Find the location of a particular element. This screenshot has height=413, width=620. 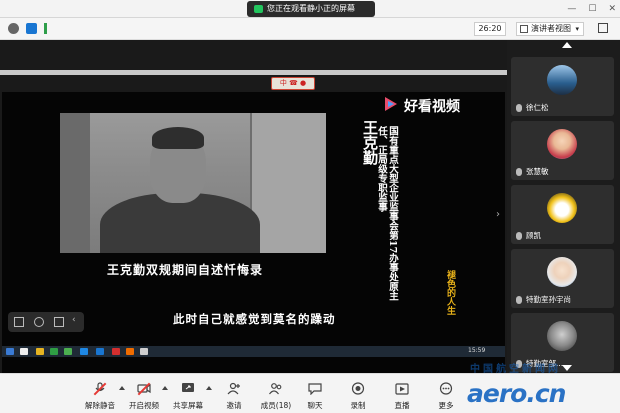

invite-icon is located at coordinates (233, 388).